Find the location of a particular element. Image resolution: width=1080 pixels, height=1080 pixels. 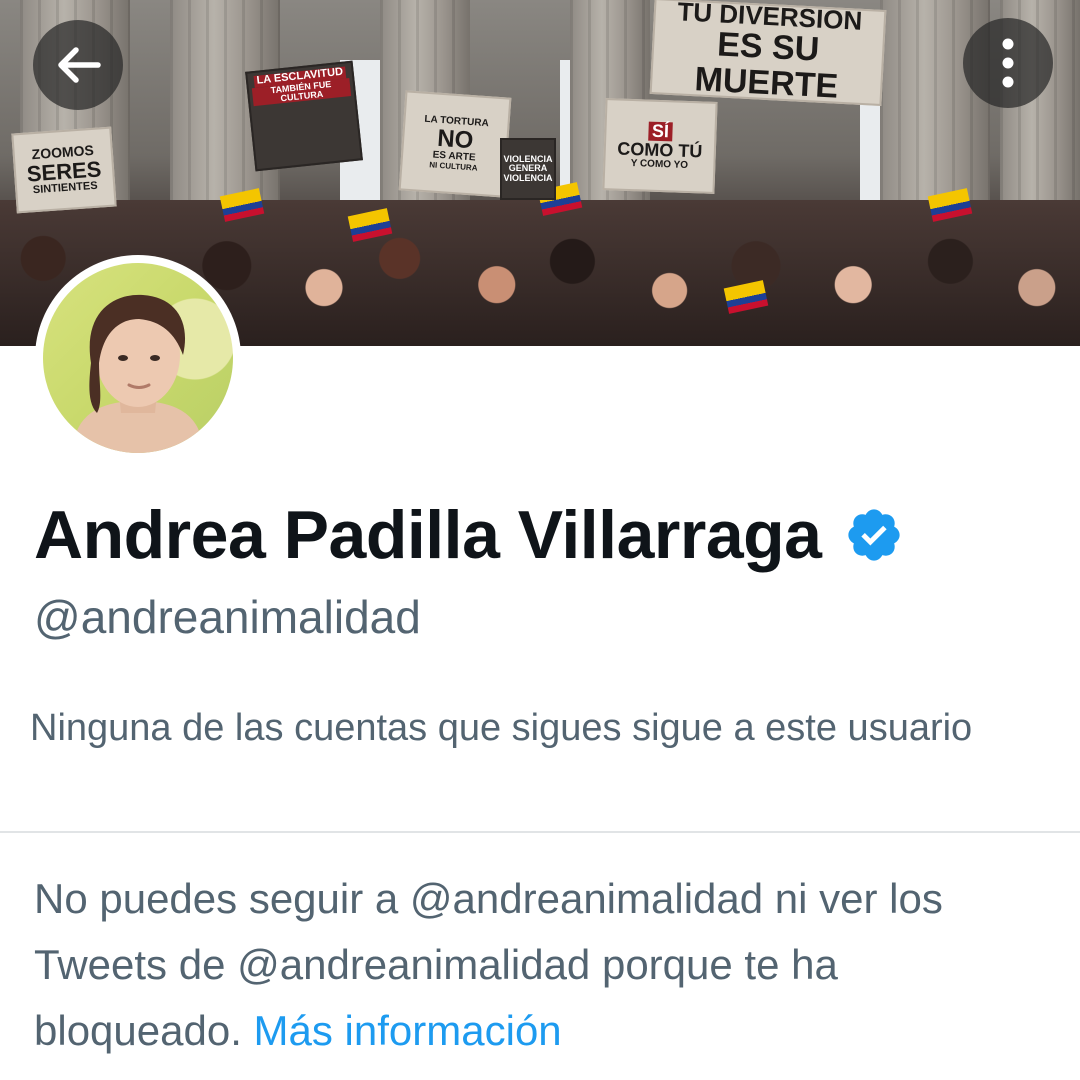

protest-sign-tortura: LA TORTURA NO ES ARTE NI CULTURA is located at coordinates (455, 144).